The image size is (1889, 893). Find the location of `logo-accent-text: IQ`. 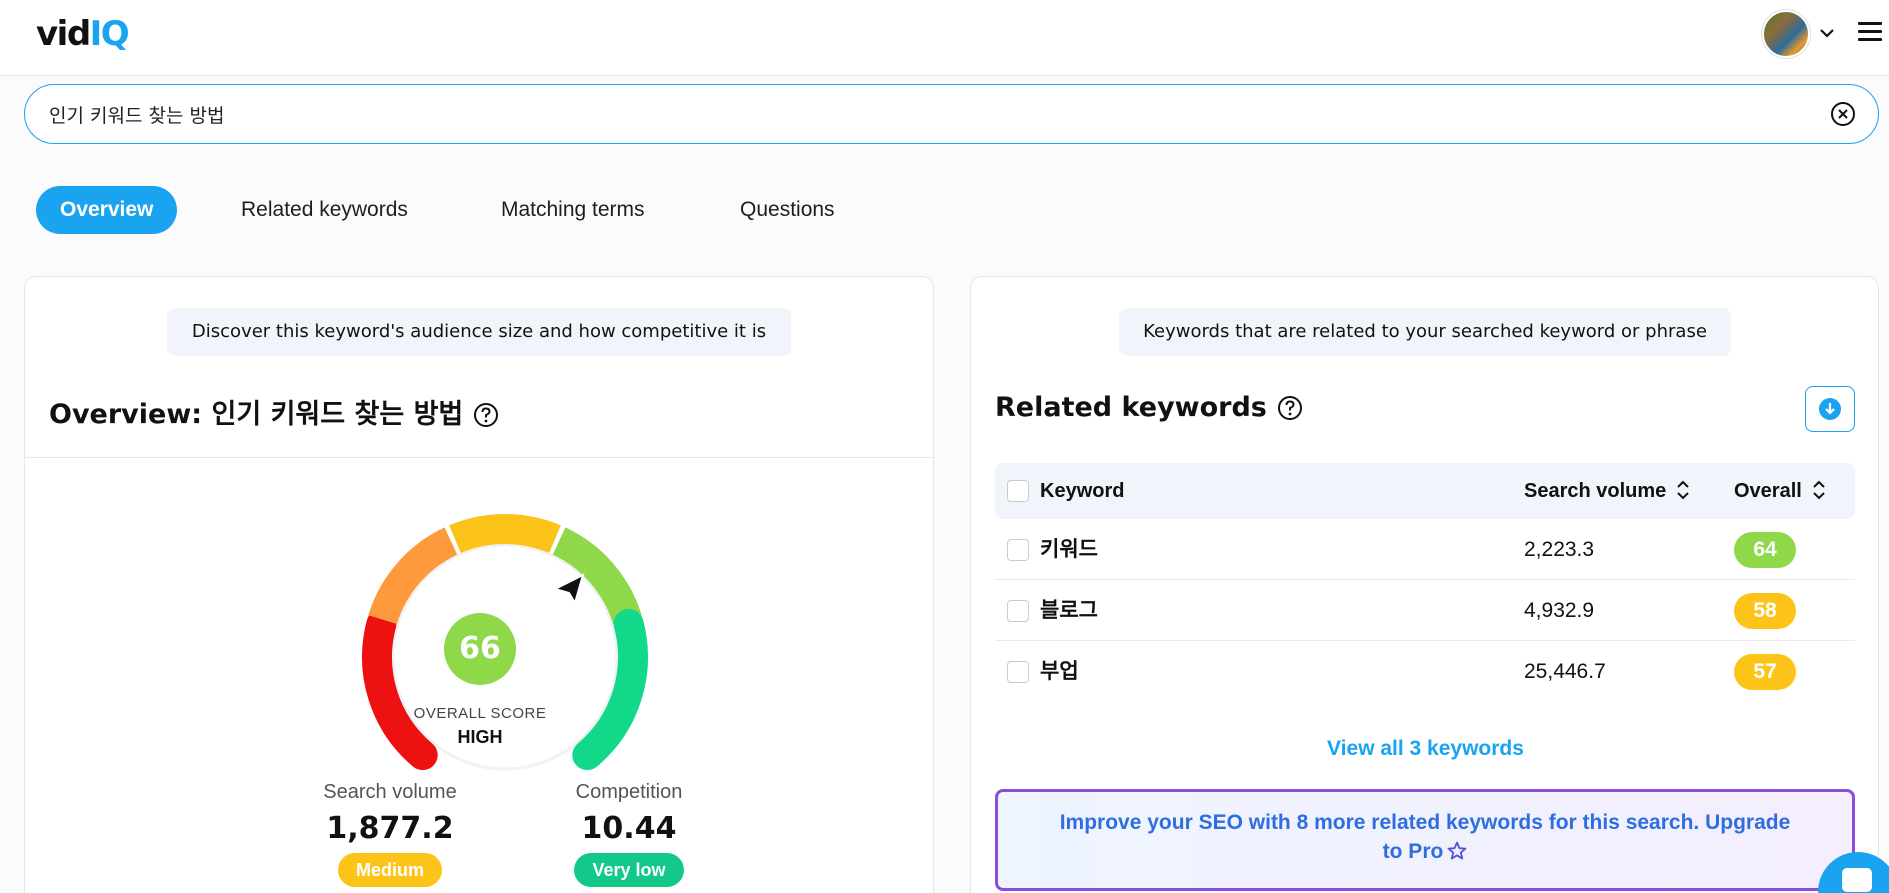

logo-accent-text: IQ is located at coordinates (109, 34).